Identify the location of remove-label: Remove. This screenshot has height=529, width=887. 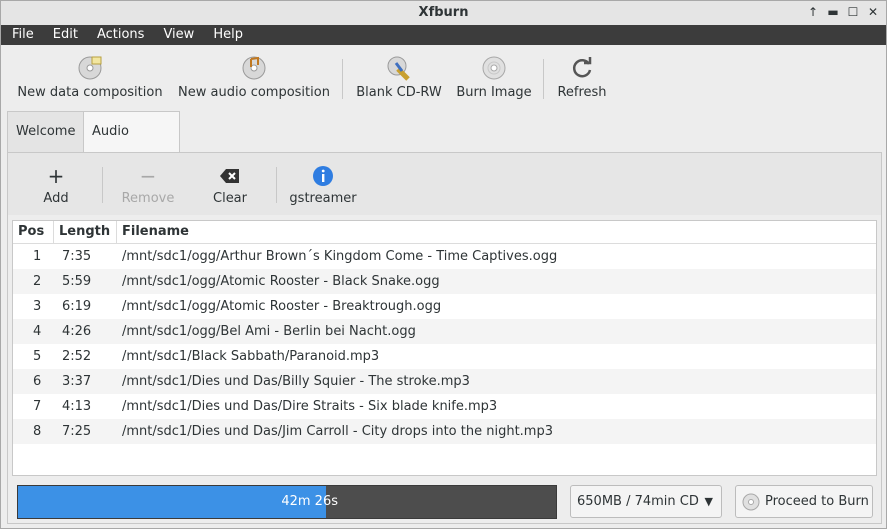
(148, 198).